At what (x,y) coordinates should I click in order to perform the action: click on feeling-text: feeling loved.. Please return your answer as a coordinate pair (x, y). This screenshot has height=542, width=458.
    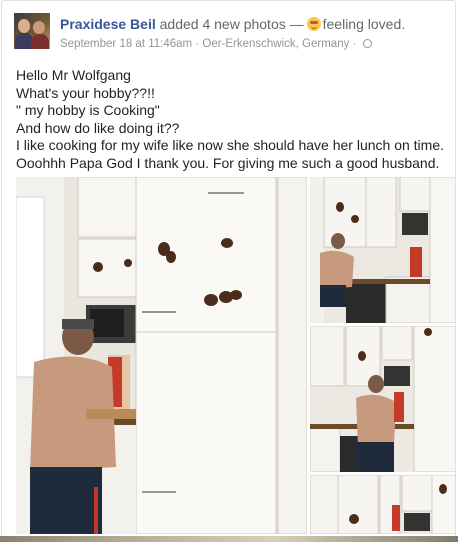
    Looking at the image, I should click on (364, 24).